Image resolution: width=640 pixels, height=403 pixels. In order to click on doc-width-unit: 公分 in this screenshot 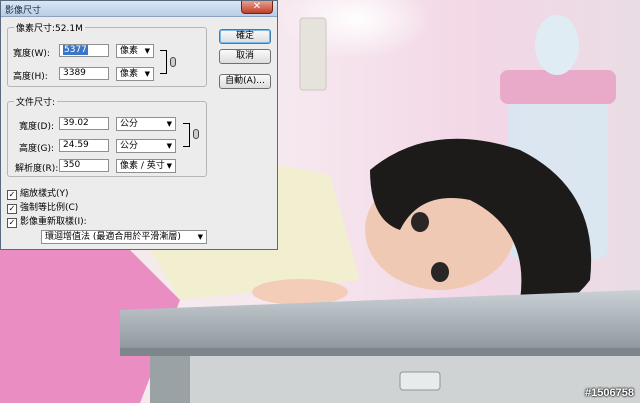, I will do `click(129, 124)`.